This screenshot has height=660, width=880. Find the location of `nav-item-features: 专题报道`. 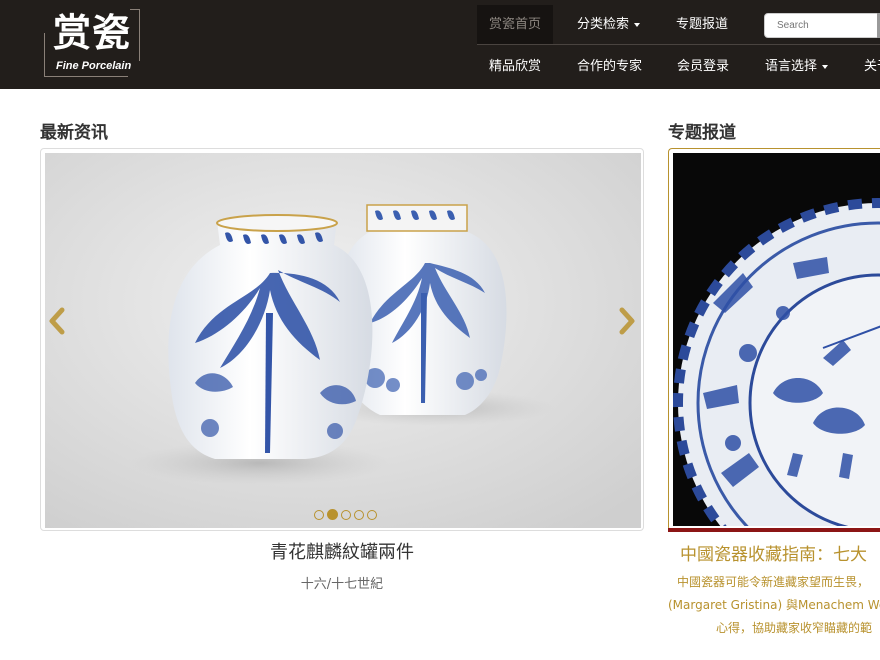

nav-item-features: 专题报道 is located at coordinates (702, 25).